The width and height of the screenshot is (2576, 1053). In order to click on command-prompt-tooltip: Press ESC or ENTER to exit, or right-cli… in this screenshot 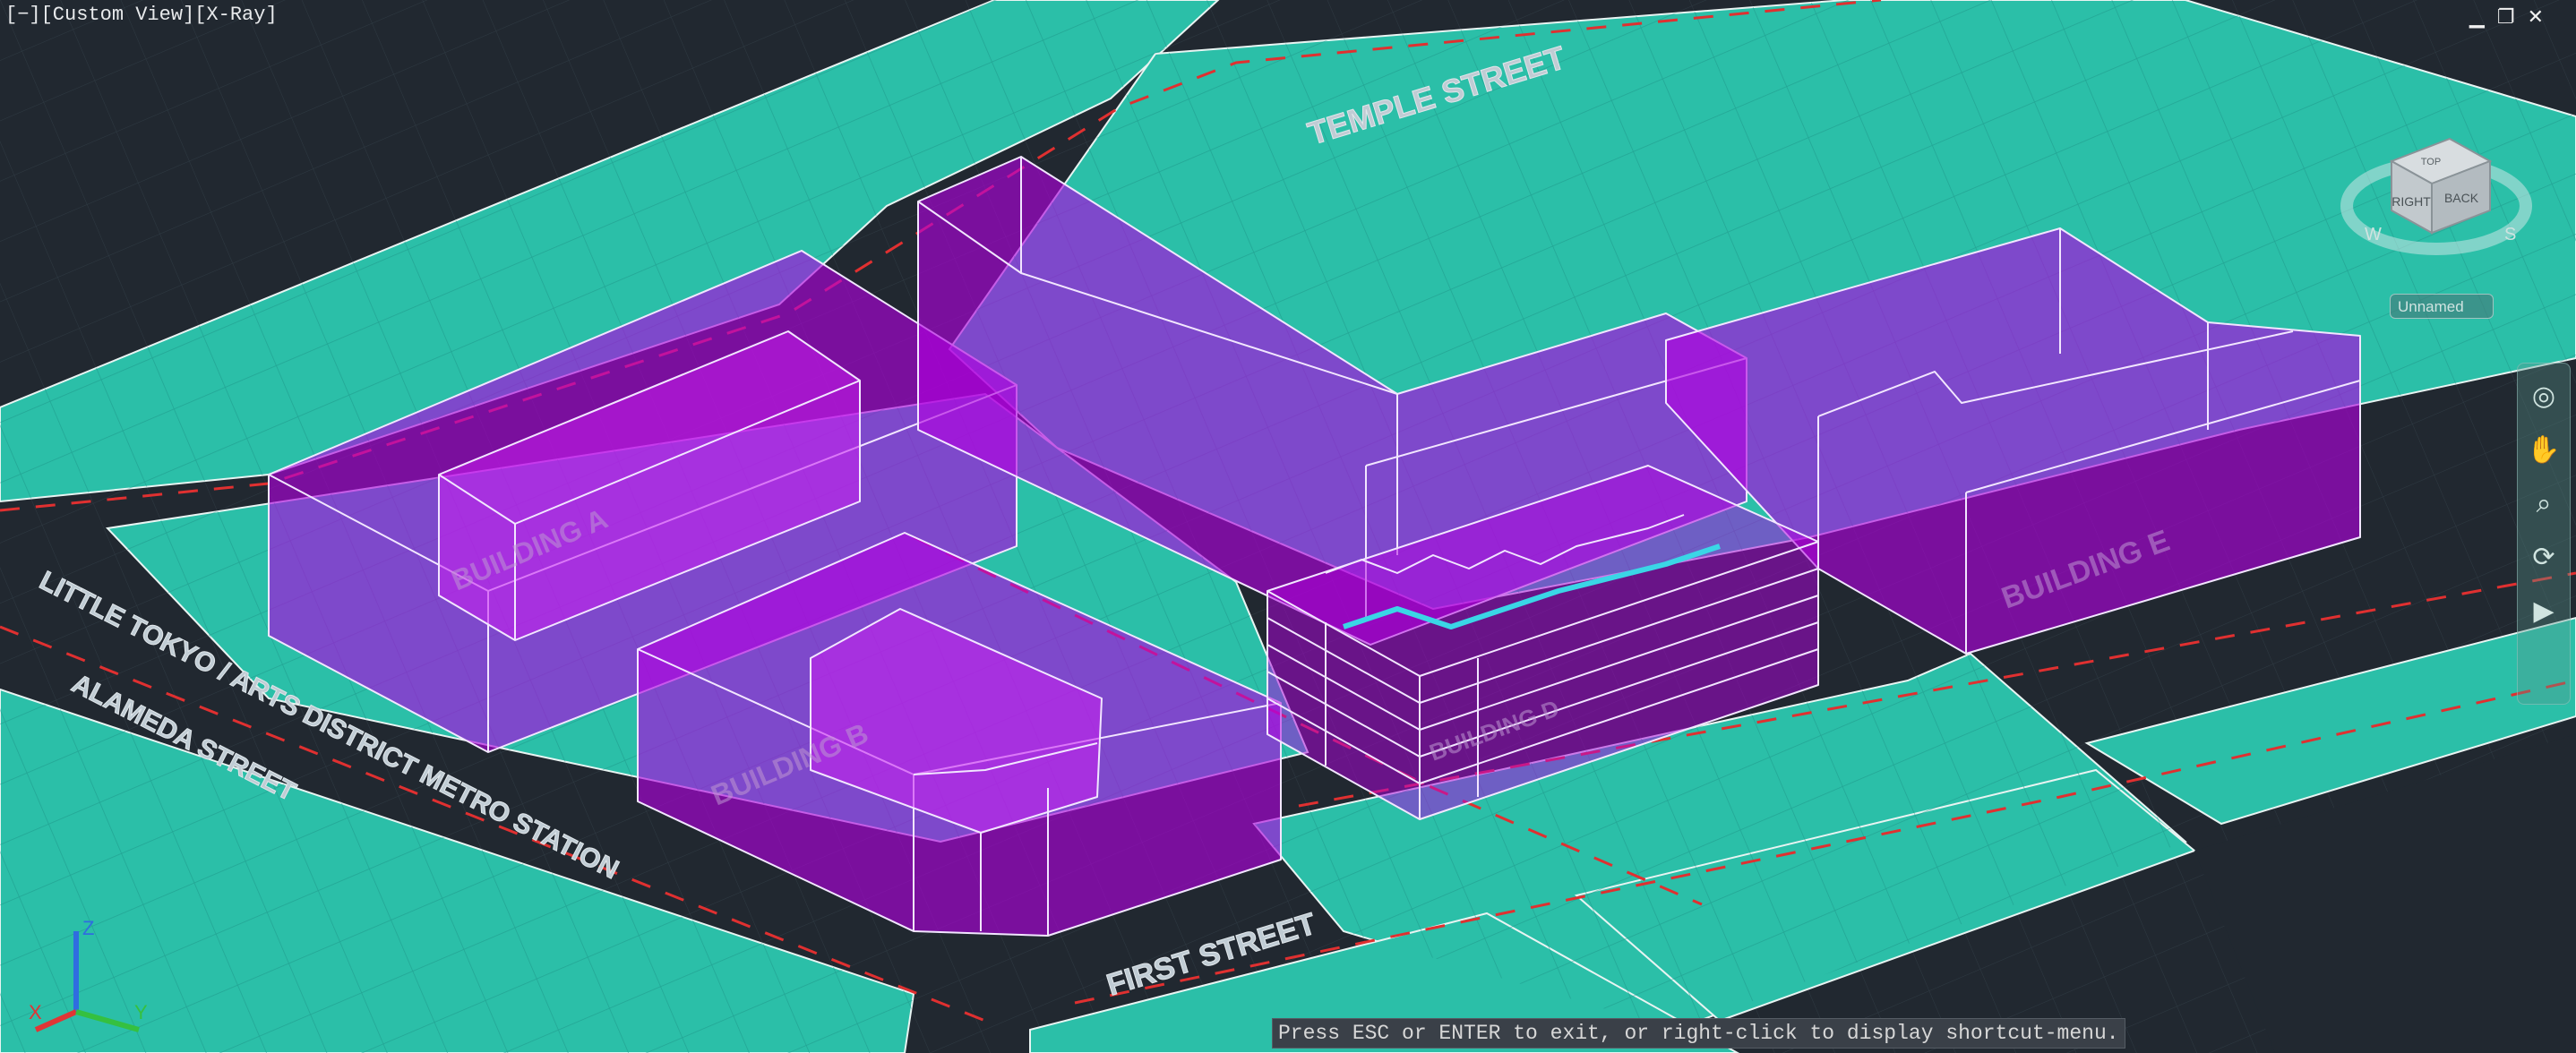, I will do `click(1698, 1033)`.